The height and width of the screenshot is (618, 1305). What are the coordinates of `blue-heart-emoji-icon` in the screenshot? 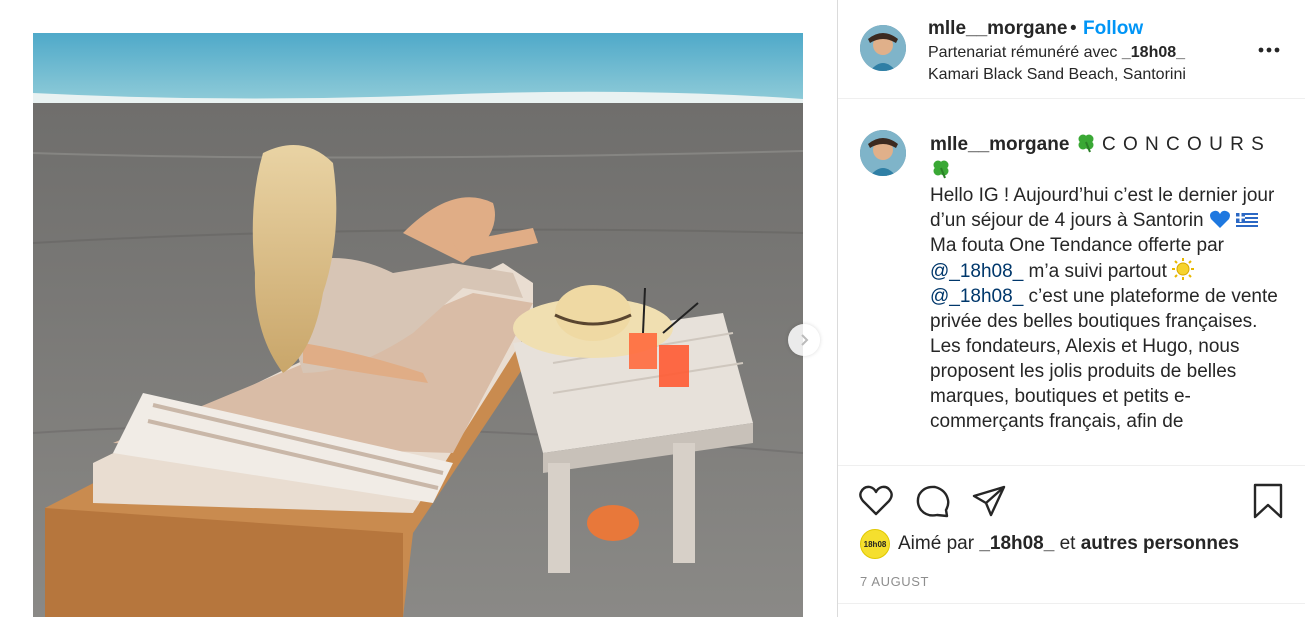 It's located at (1219, 219).